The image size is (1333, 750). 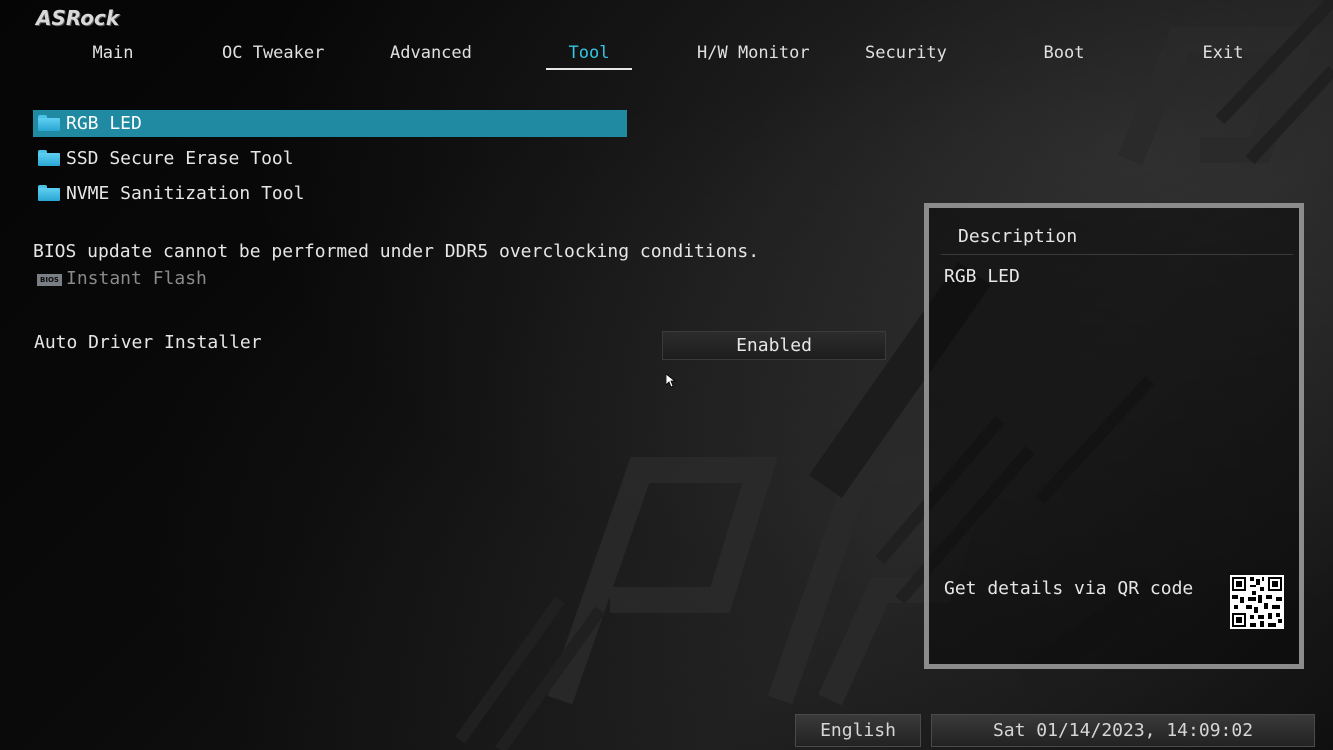 I want to click on menu-item-nvme-sanitization: NVME Sanitization Tool, so click(x=330, y=193).